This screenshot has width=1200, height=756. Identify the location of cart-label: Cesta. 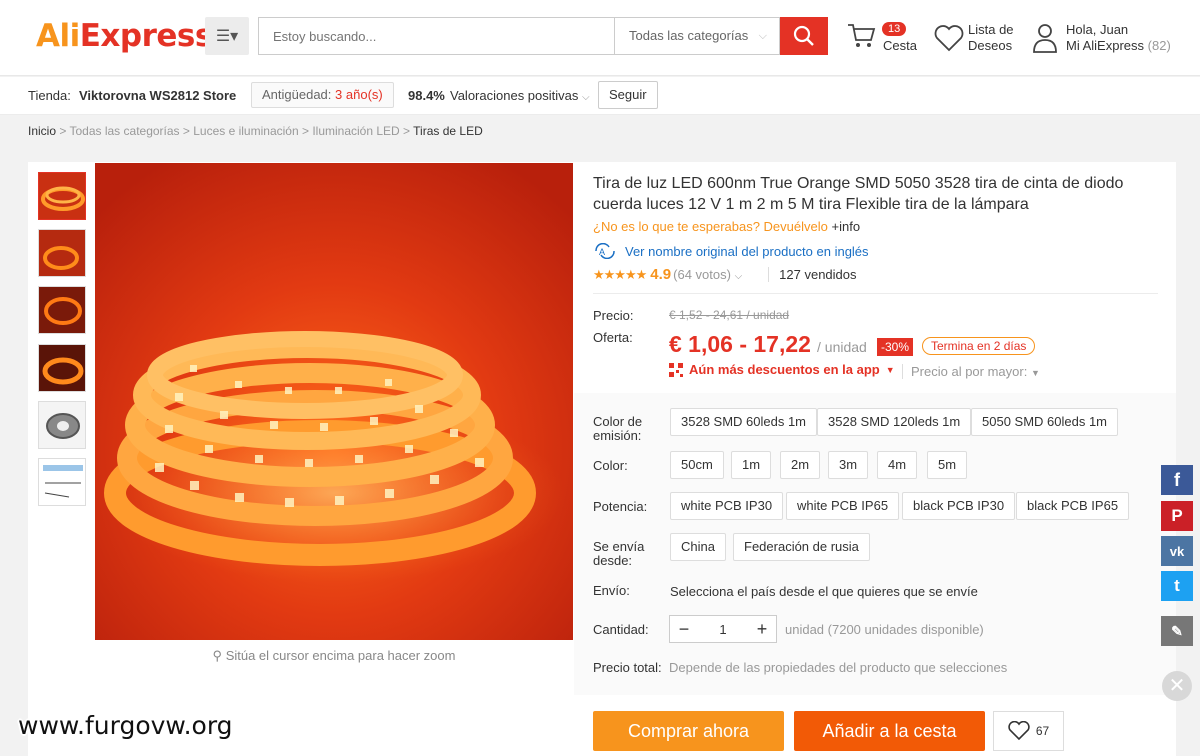
(900, 45).